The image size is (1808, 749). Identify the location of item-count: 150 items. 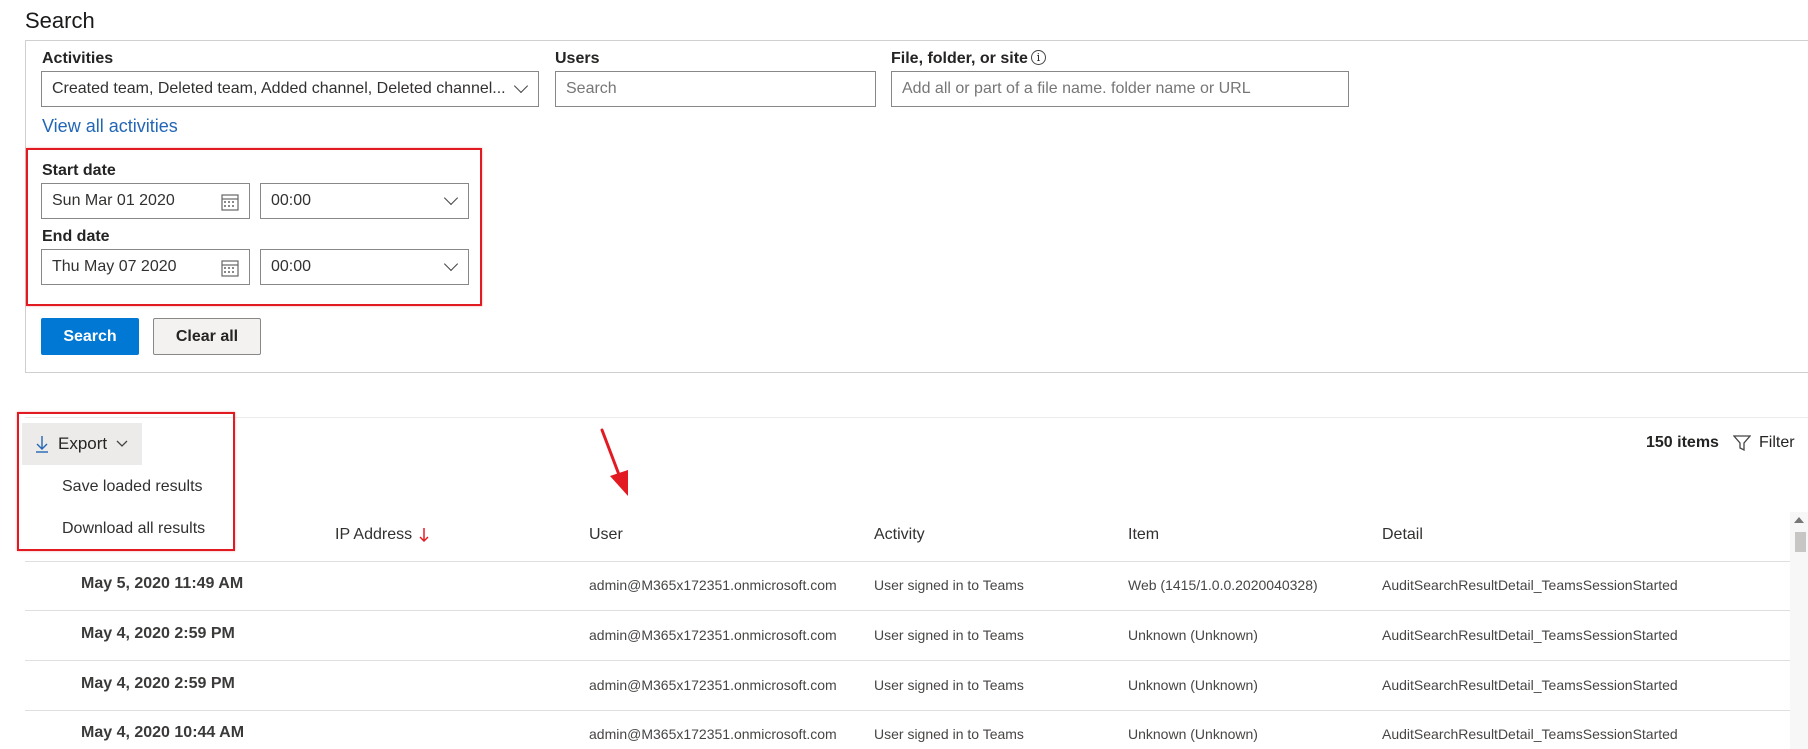
(1682, 442).